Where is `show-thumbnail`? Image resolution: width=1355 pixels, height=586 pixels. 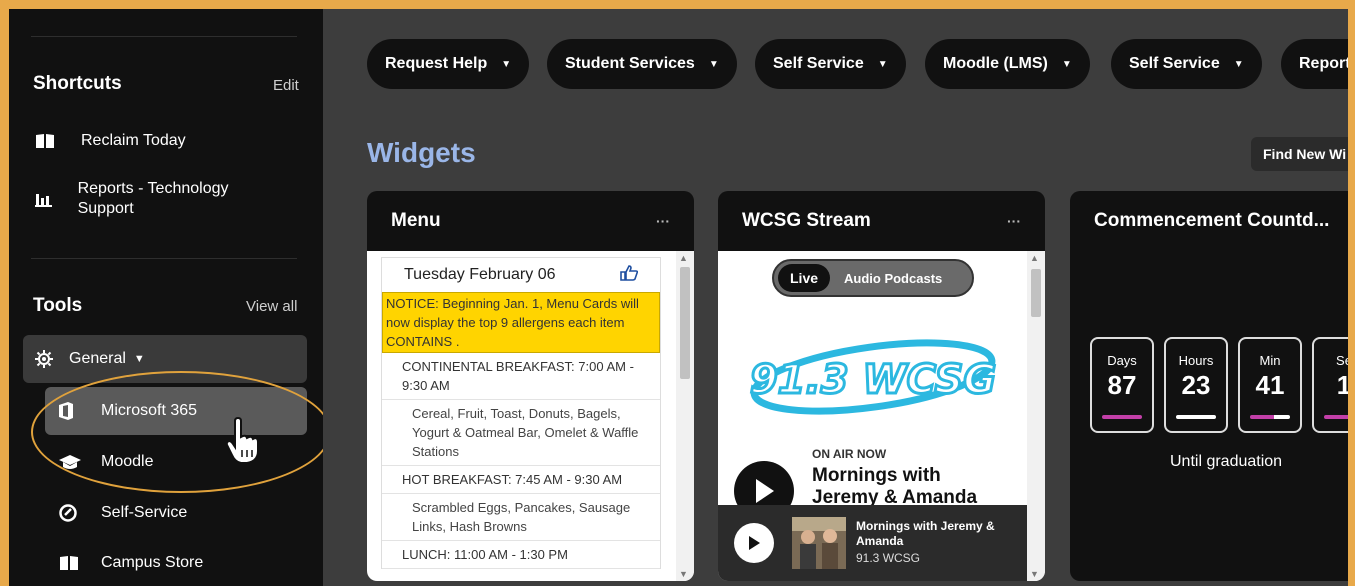 show-thumbnail is located at coordinates (819, 543).